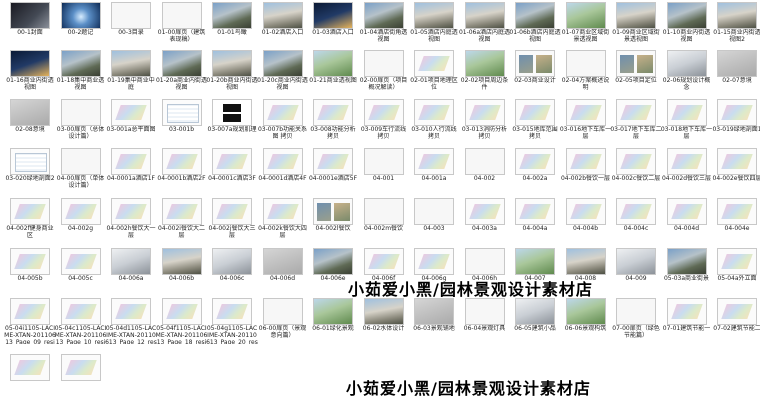  What do you see at coordinates (30, 170) in the screenshot?
I see `file-thumbnail-item: 03-020绿地剖面2` at bounding box center [30, 170].